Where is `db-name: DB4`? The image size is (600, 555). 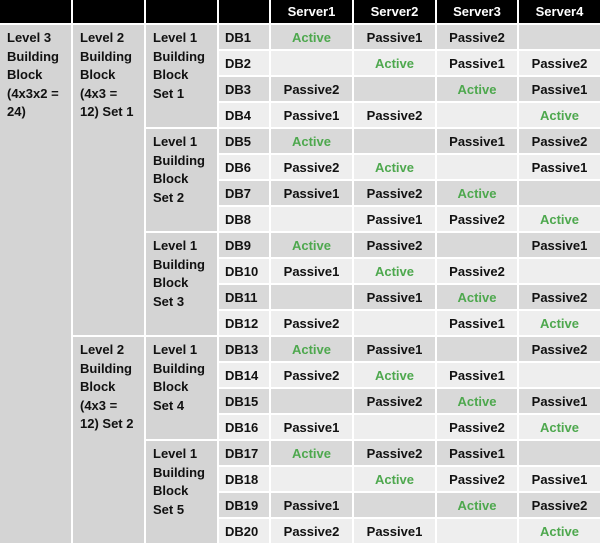 db-name: DB4 is located at coordinates (244, 115).